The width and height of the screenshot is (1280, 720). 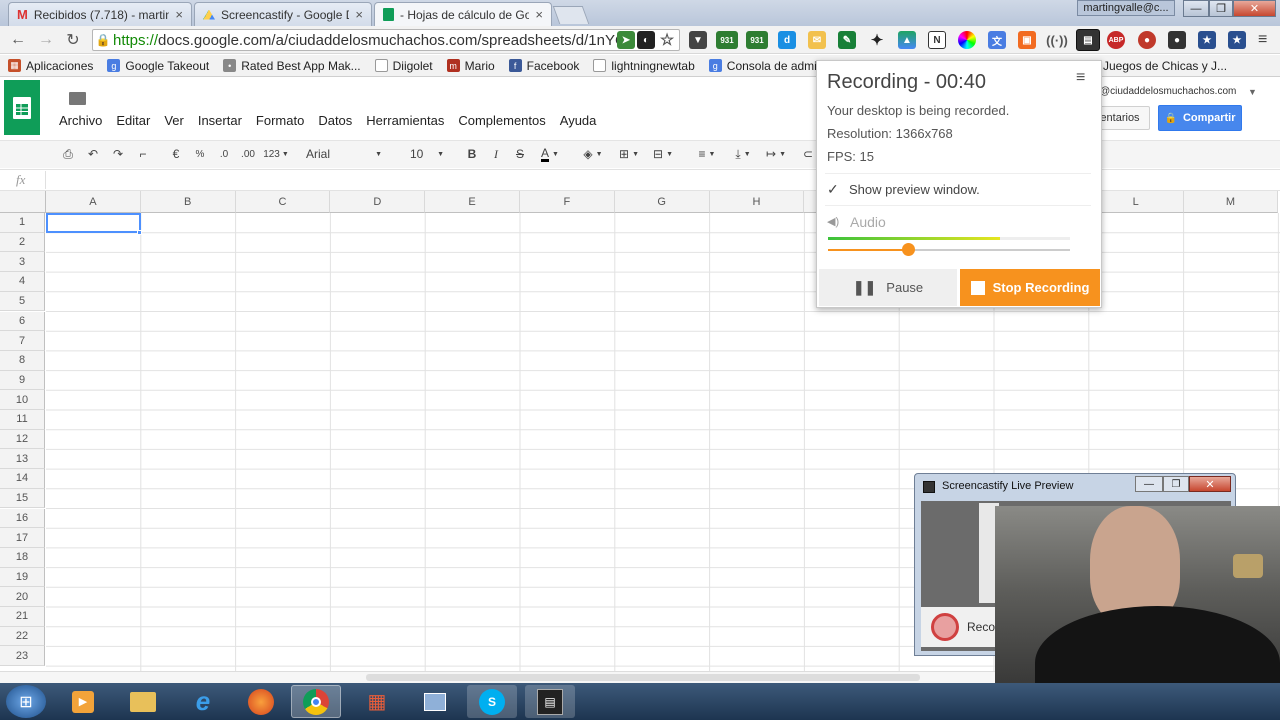 What do you see at coordinates (776, 154) in the screenshot?
I see `text-wrap-icon: ↦ ▼` at bounding box center [776, 154].